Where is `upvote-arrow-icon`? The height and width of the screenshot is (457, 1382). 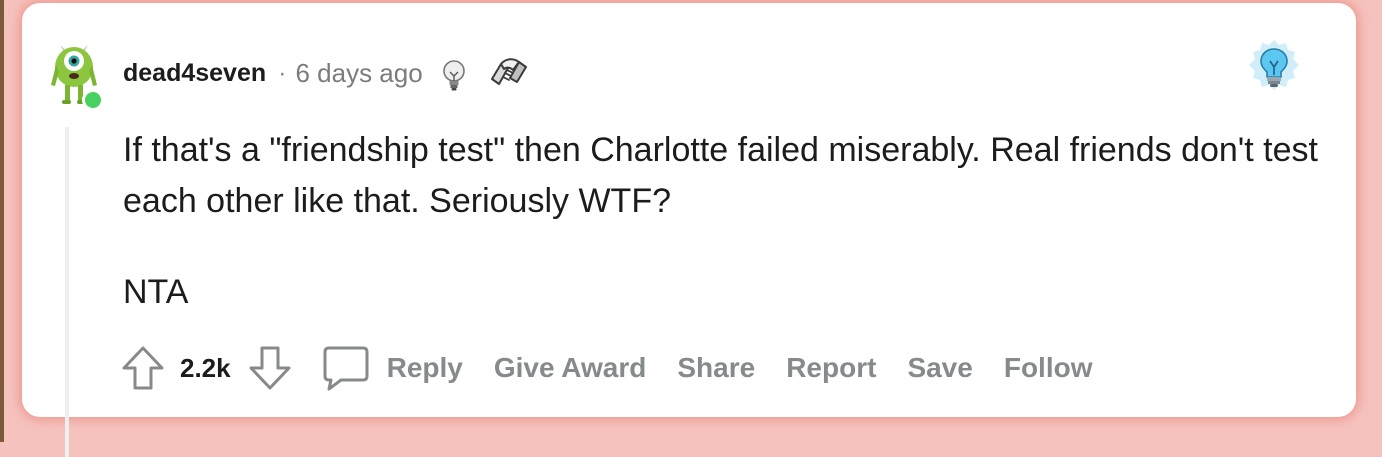
upvote-arrow-icon is located at coordinates (143, 368).